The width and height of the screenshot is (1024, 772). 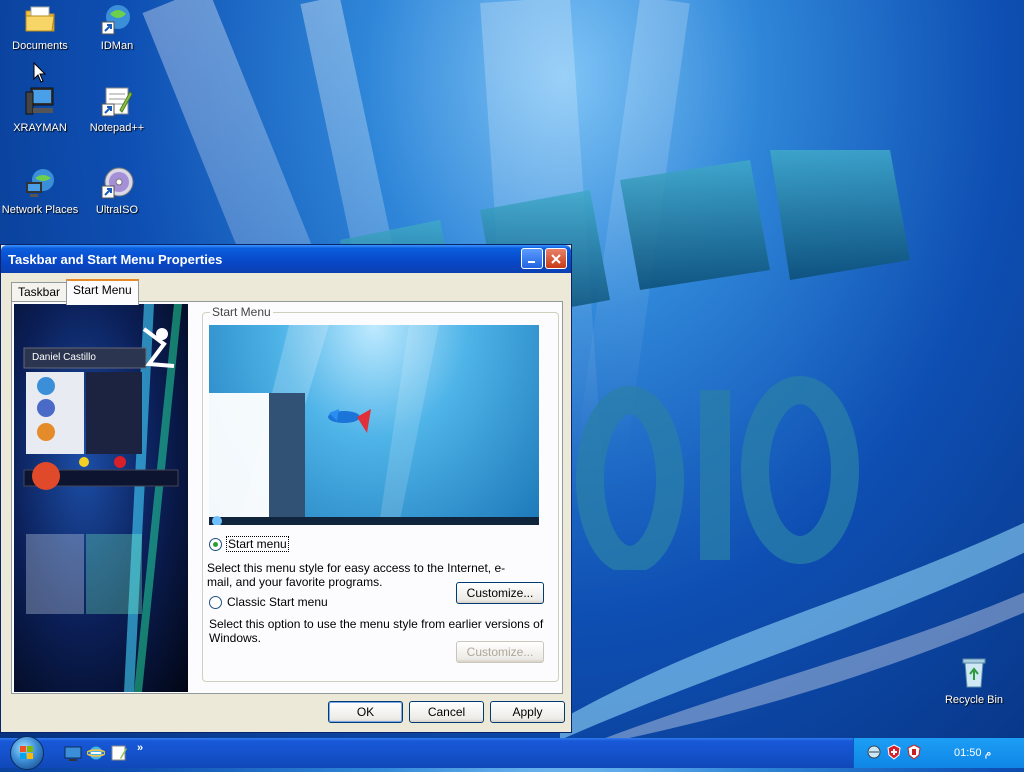 I want to click on cancel-button: Cancel, so click(x=446, y=712).